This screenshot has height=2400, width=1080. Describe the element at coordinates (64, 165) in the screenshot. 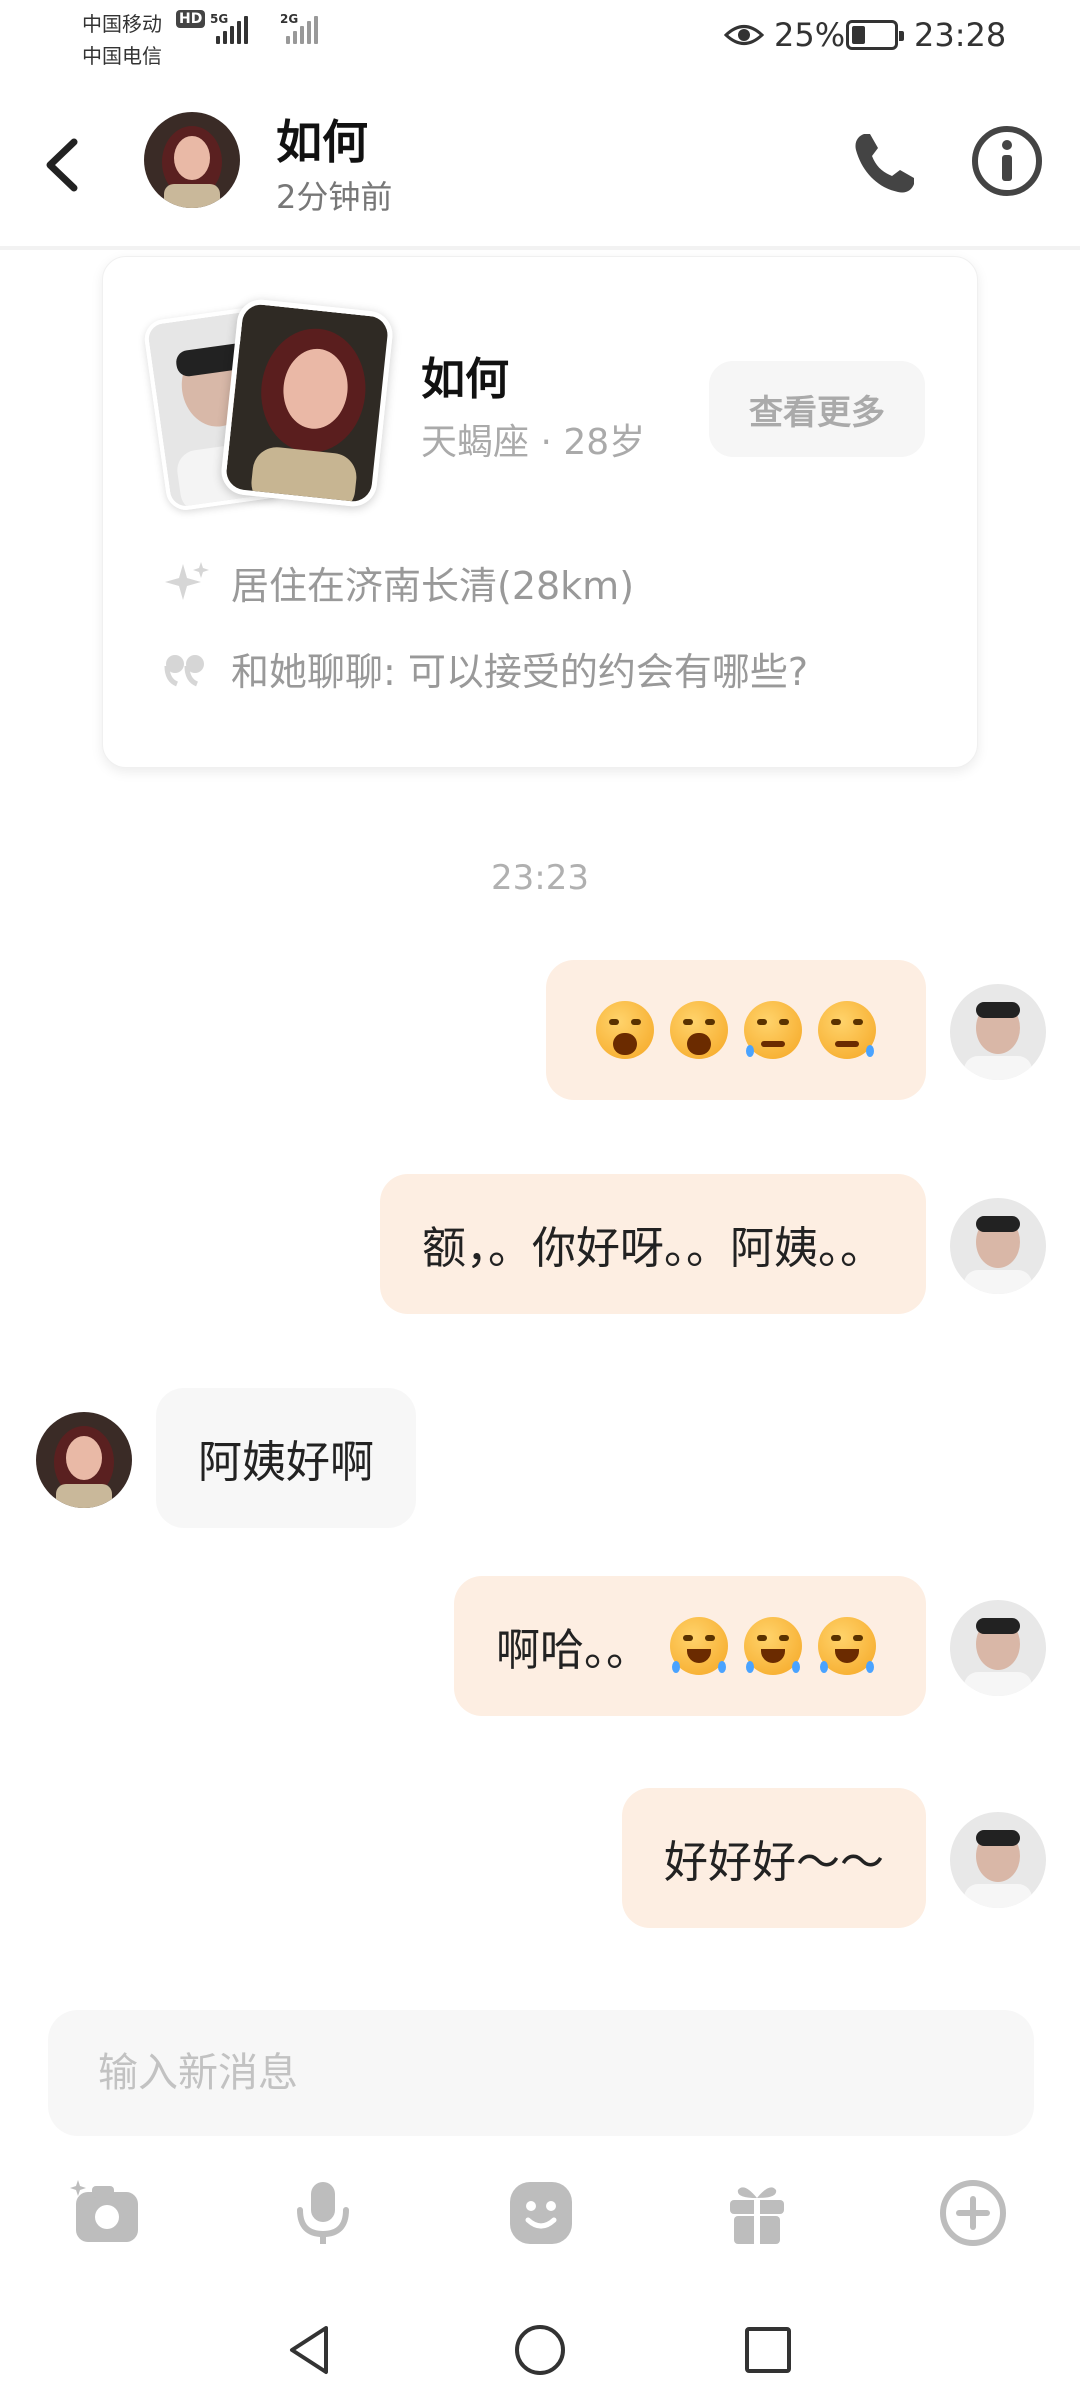

I see `back-icon` at that location.